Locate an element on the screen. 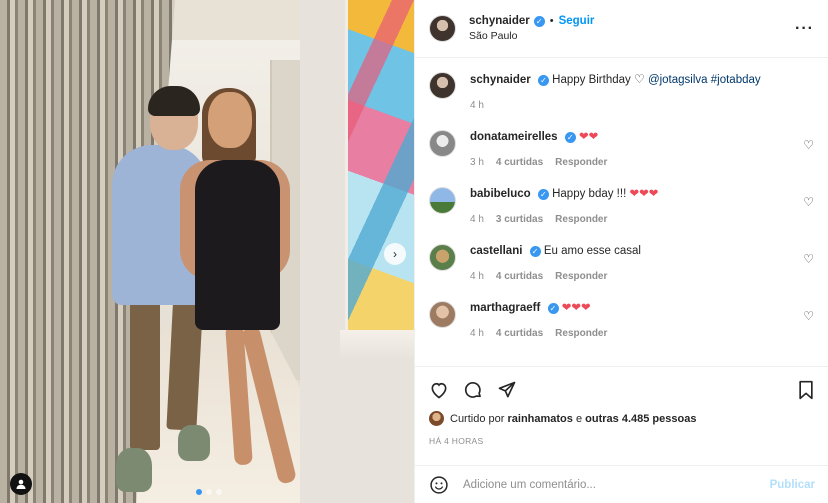 The image size is (828, 503). comment-username: donatameirelles is located at coordinates (514, 137).